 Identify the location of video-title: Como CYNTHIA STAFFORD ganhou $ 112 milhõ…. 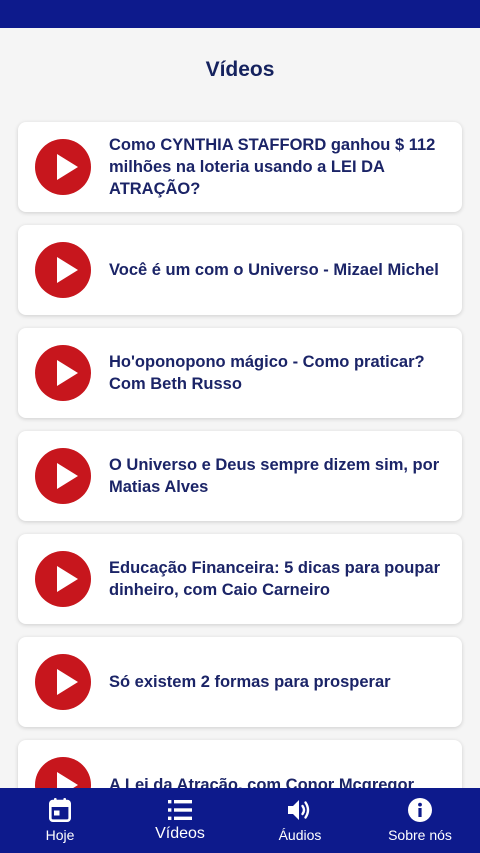
(272, 167).